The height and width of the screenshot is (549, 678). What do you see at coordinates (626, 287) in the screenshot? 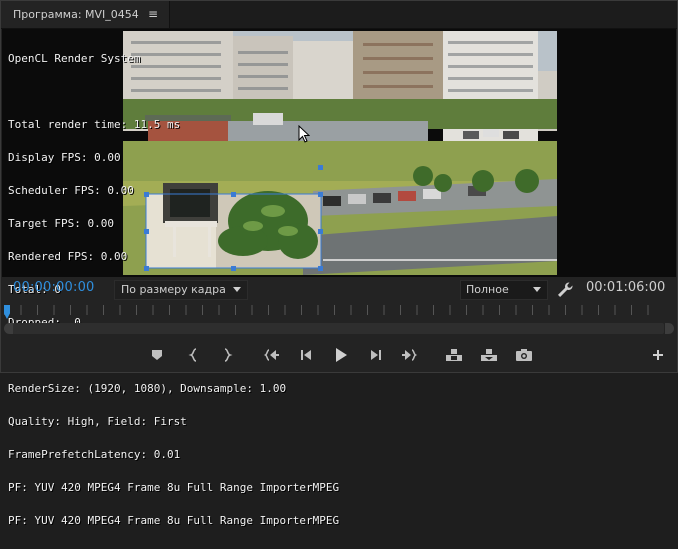
I see `duration-timecode: 00:01:06:00` at bounding box center [626, 287].